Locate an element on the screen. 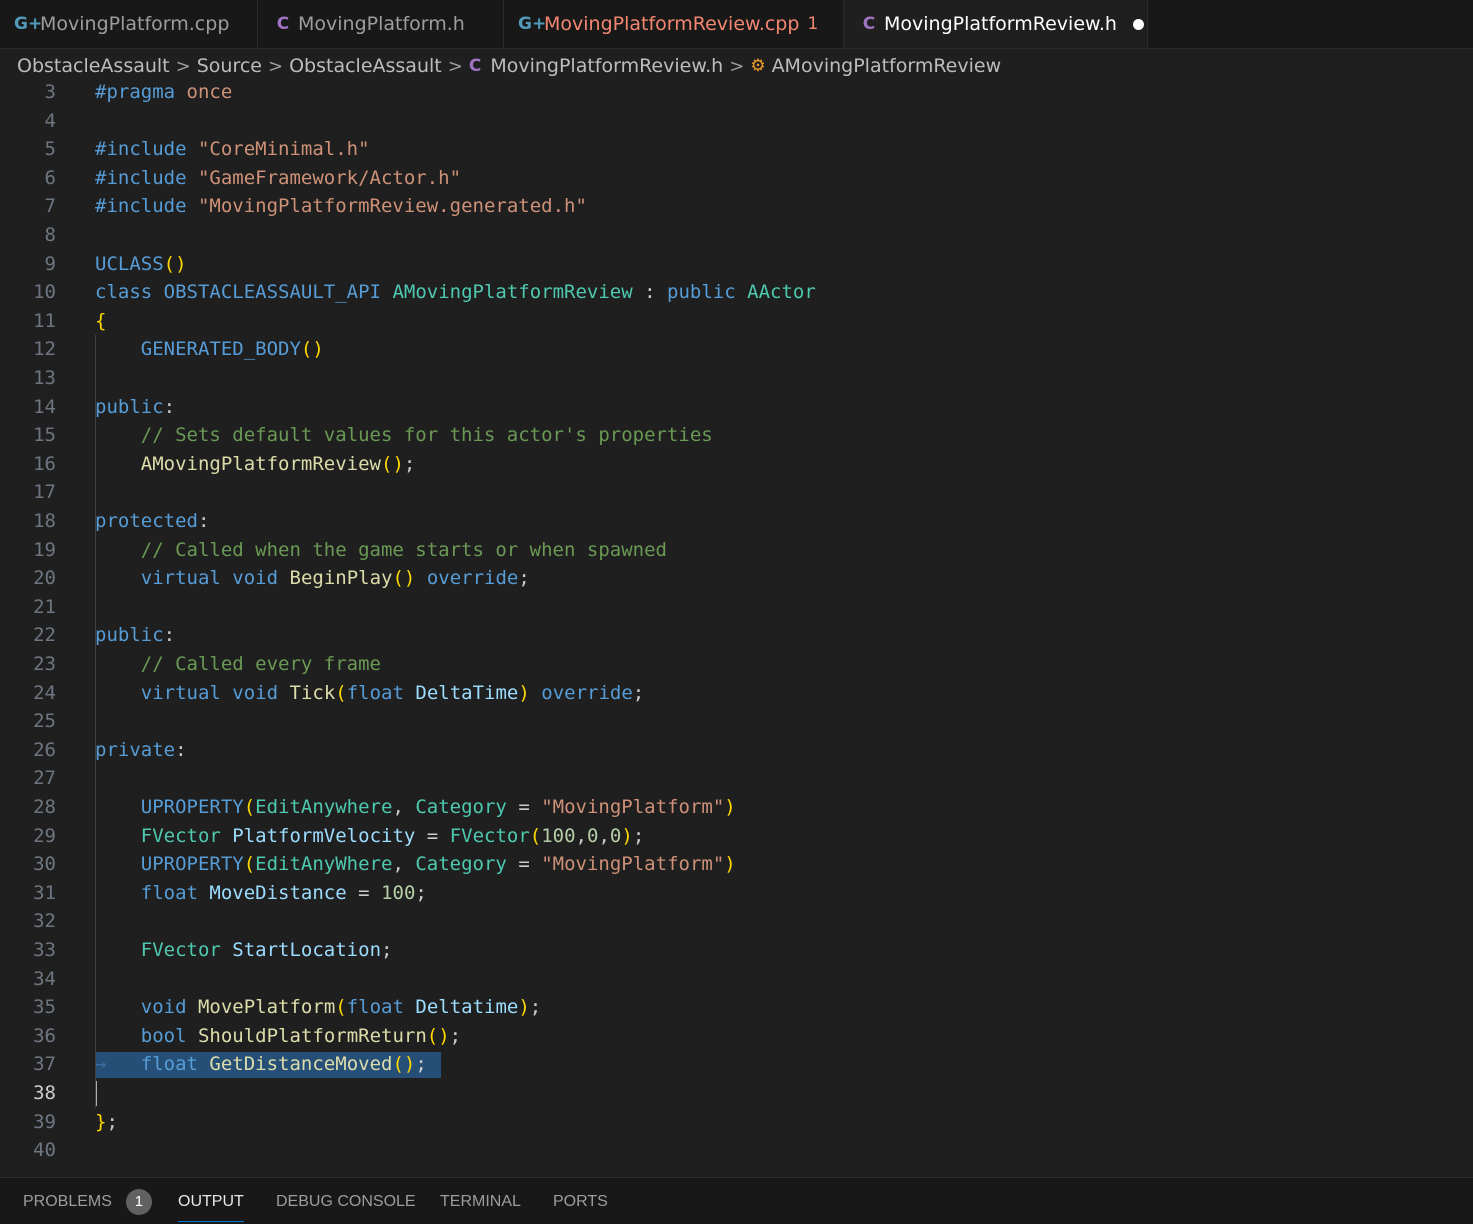 The width and height of the screenshot is (1473, 1224). code-text: // Called every frame is located at coordinates (238, 664).